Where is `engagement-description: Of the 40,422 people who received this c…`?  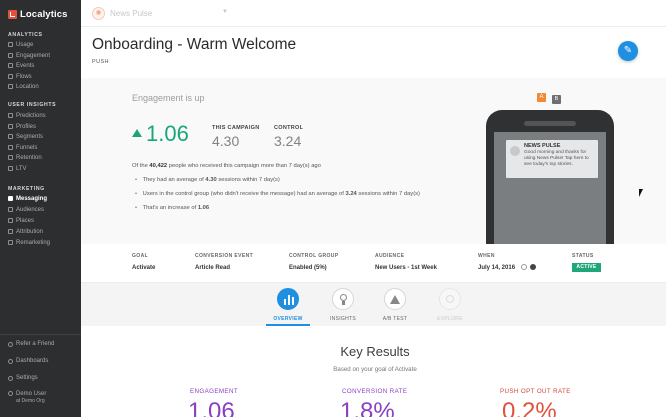 engagement-description: Of the 40,422 people who received this c… is located at coordinates (226, 166).